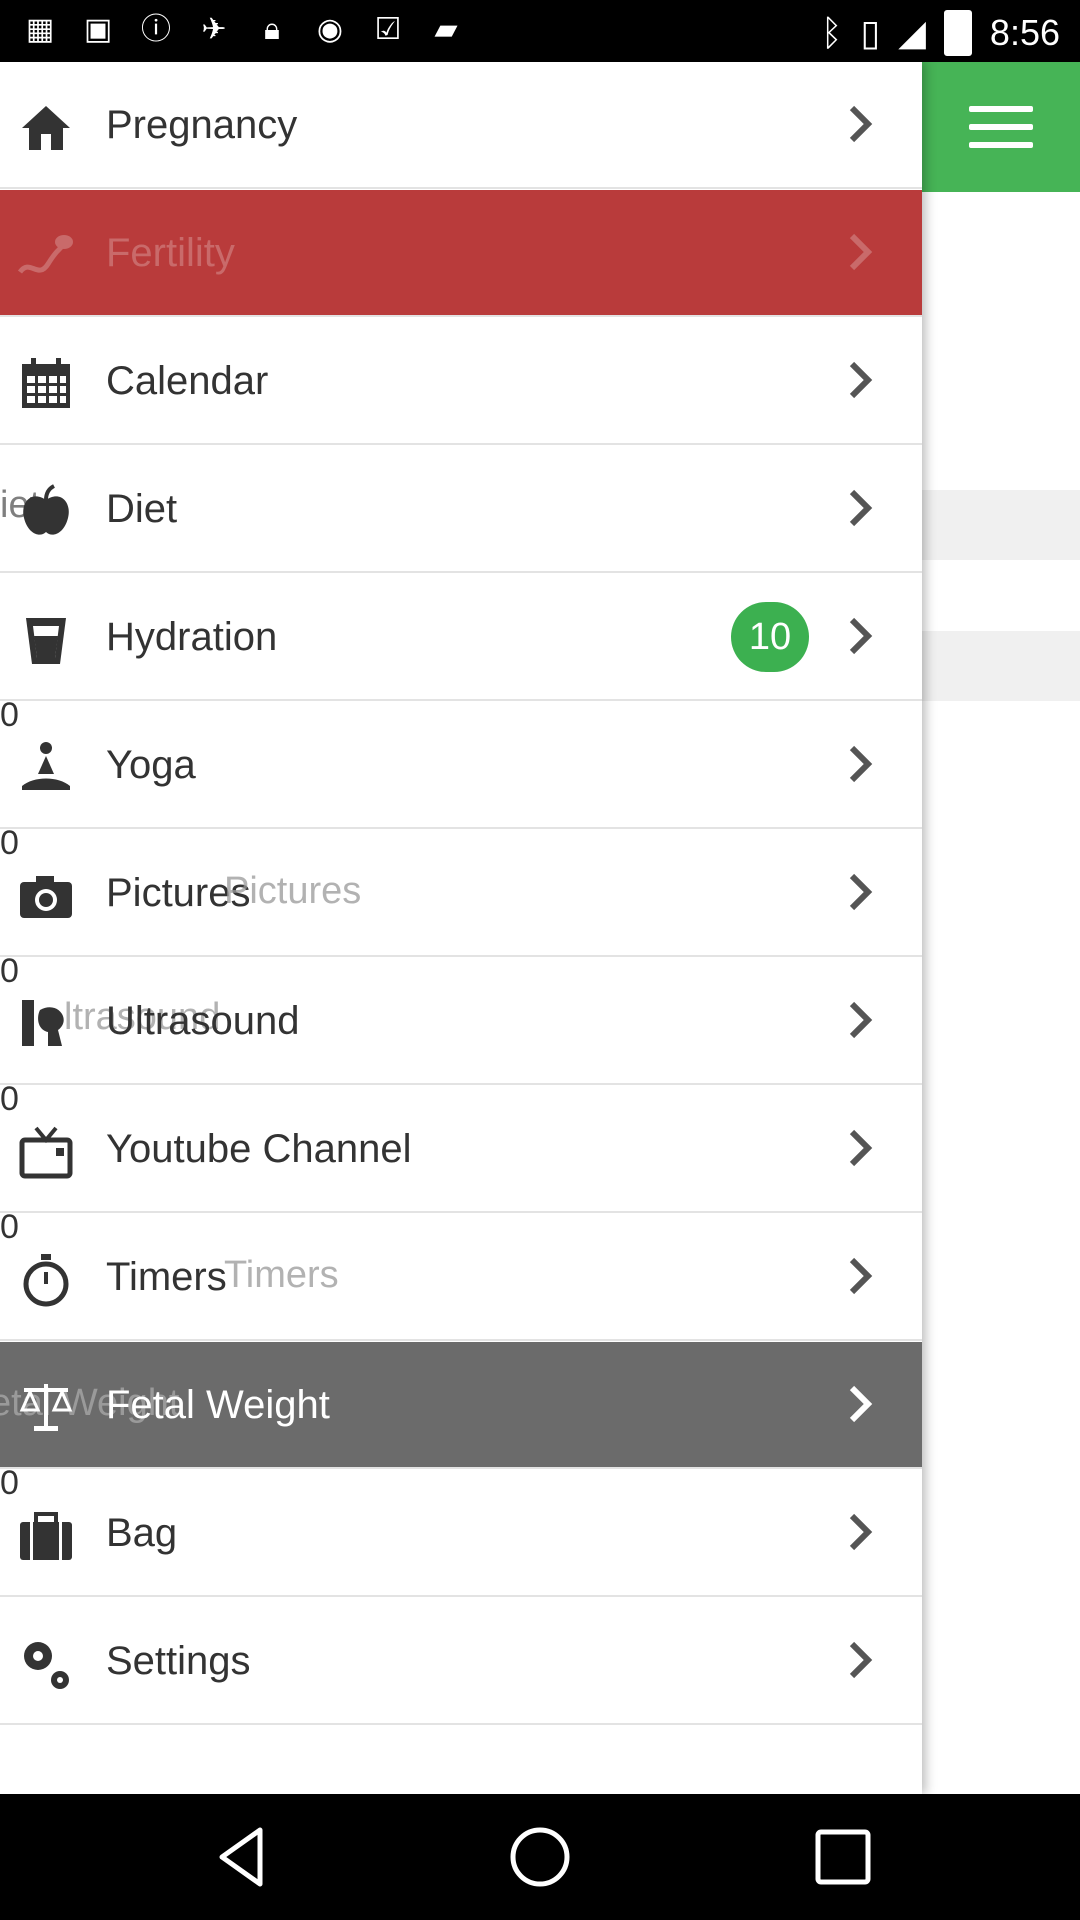 The image size is (1080, 1920). What do you see at coordinates (293, 891) in the screenshot?
I see `ghost-label: Pictures` at bounding box center [293, 891].